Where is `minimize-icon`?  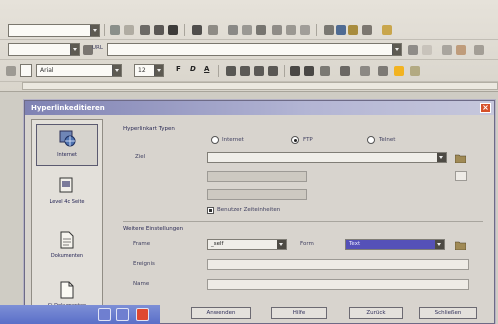
minimize-icon is located at coordinates (104, 314).